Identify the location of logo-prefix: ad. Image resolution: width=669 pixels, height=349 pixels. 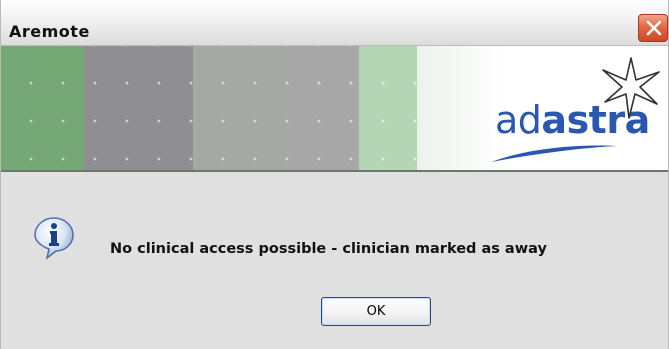
(518, 120).